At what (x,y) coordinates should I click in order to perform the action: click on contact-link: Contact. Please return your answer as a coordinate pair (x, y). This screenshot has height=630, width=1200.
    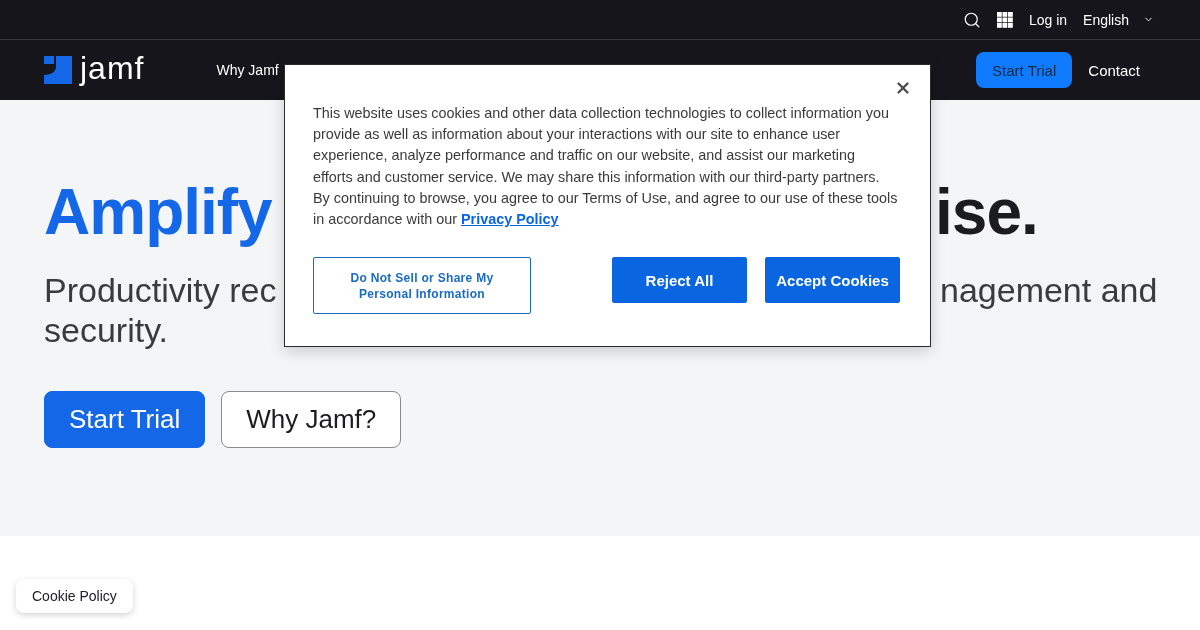
    Looking at the image, I should click on (1114, 70).